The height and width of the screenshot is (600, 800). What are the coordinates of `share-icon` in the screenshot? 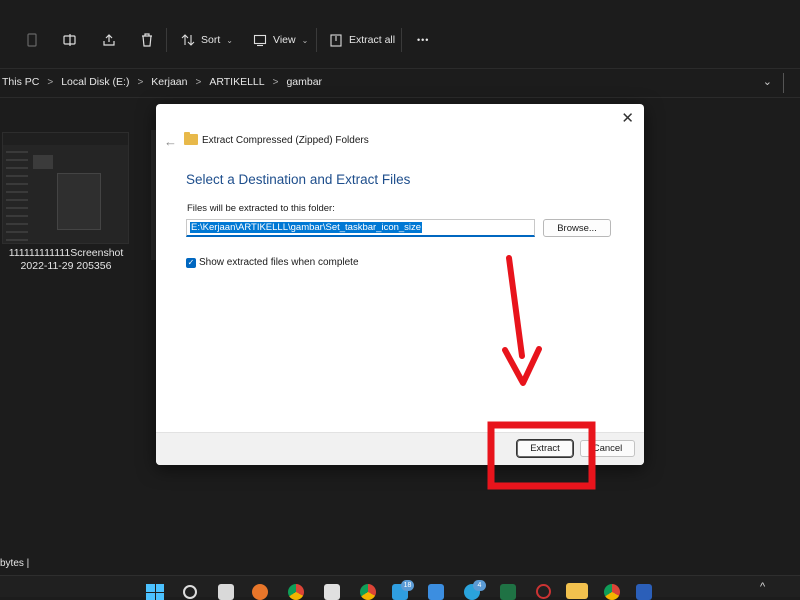 It's located at (109, 40).